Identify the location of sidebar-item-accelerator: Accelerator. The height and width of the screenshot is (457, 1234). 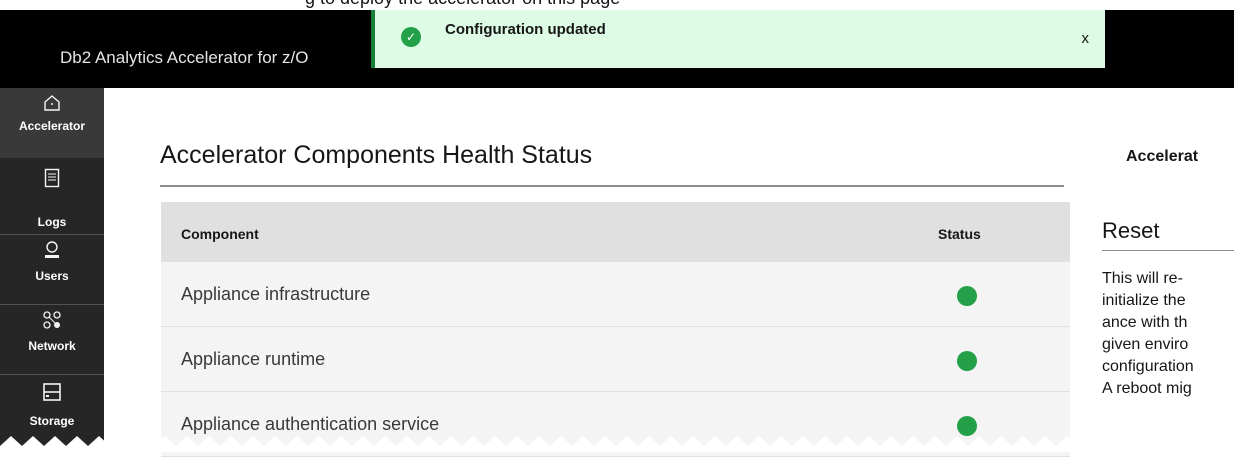
(52, 123).